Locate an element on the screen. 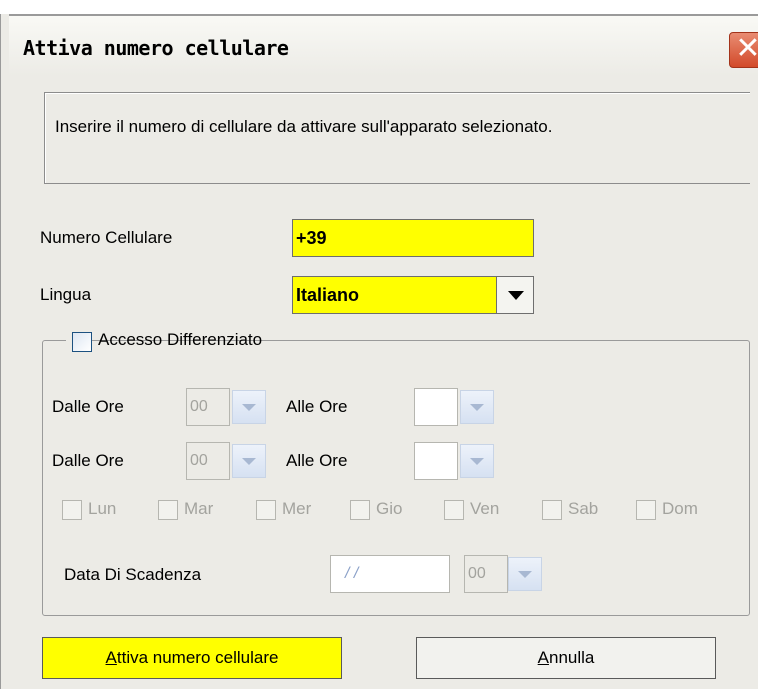 This screenshot has height=689, width=758. day-checkbox-gio is located at coordinates (360, 510).